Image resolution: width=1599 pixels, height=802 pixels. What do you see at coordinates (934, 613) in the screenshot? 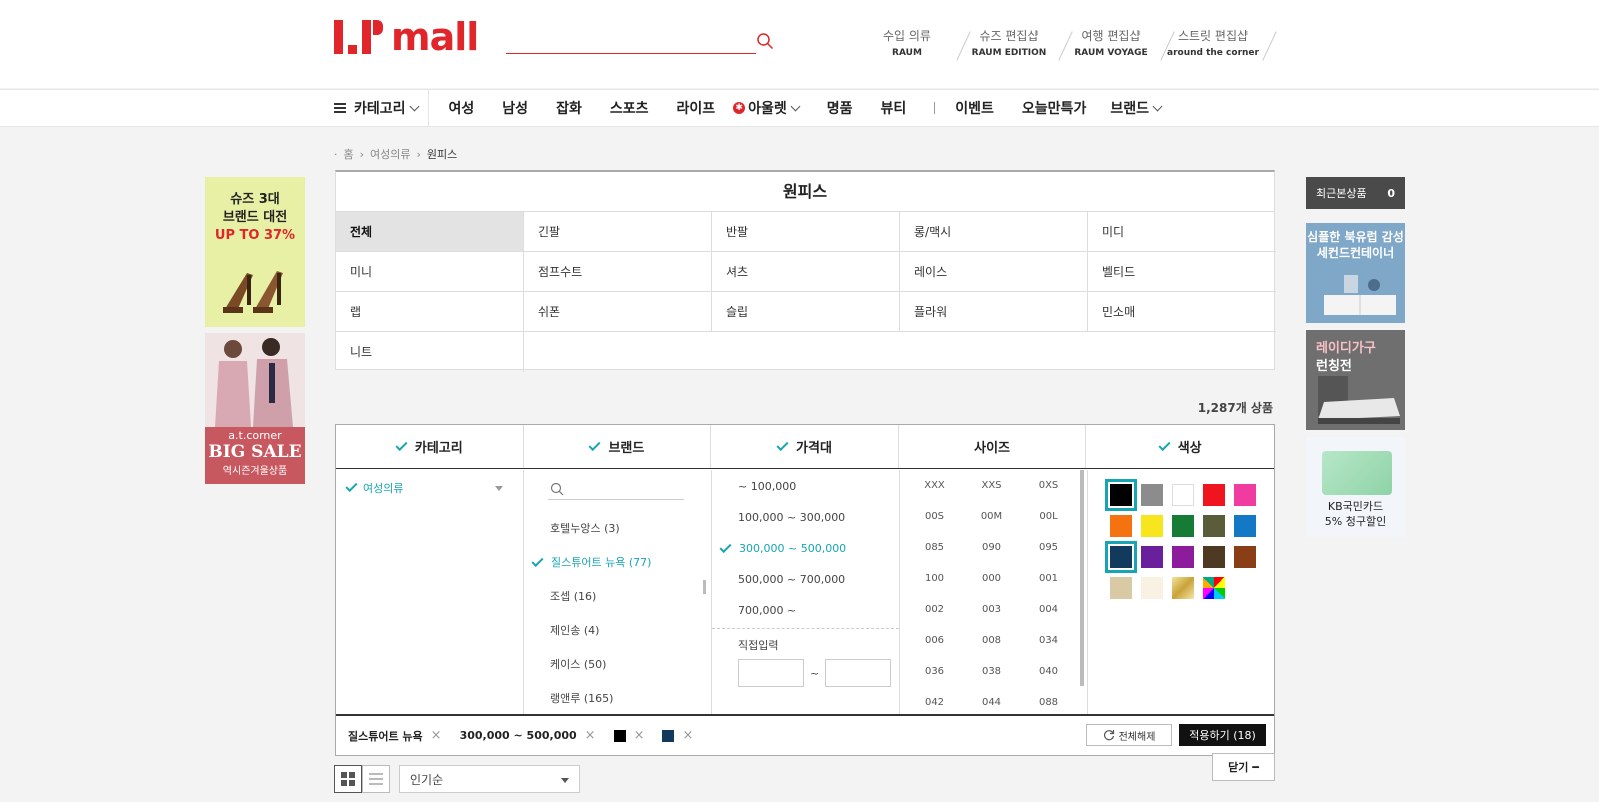
I see `size-option: 002` at bounding box center [934, 613].